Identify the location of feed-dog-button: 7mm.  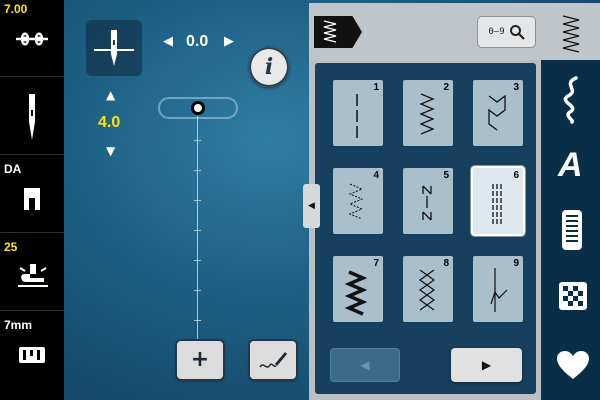
(32, 350).